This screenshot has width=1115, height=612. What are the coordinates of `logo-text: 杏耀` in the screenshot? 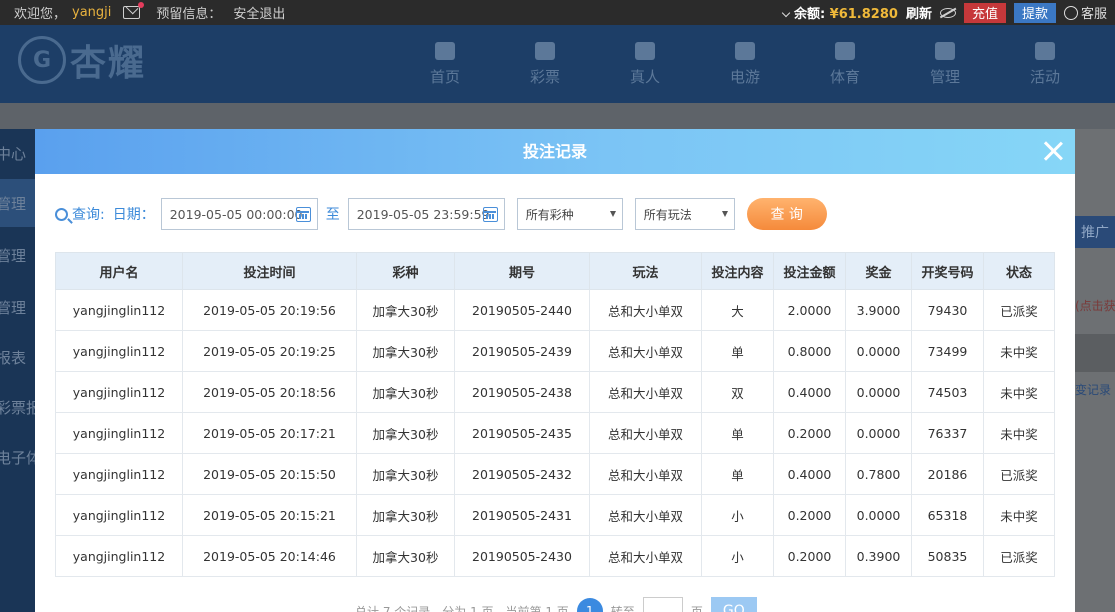 It's located at (108, 63).